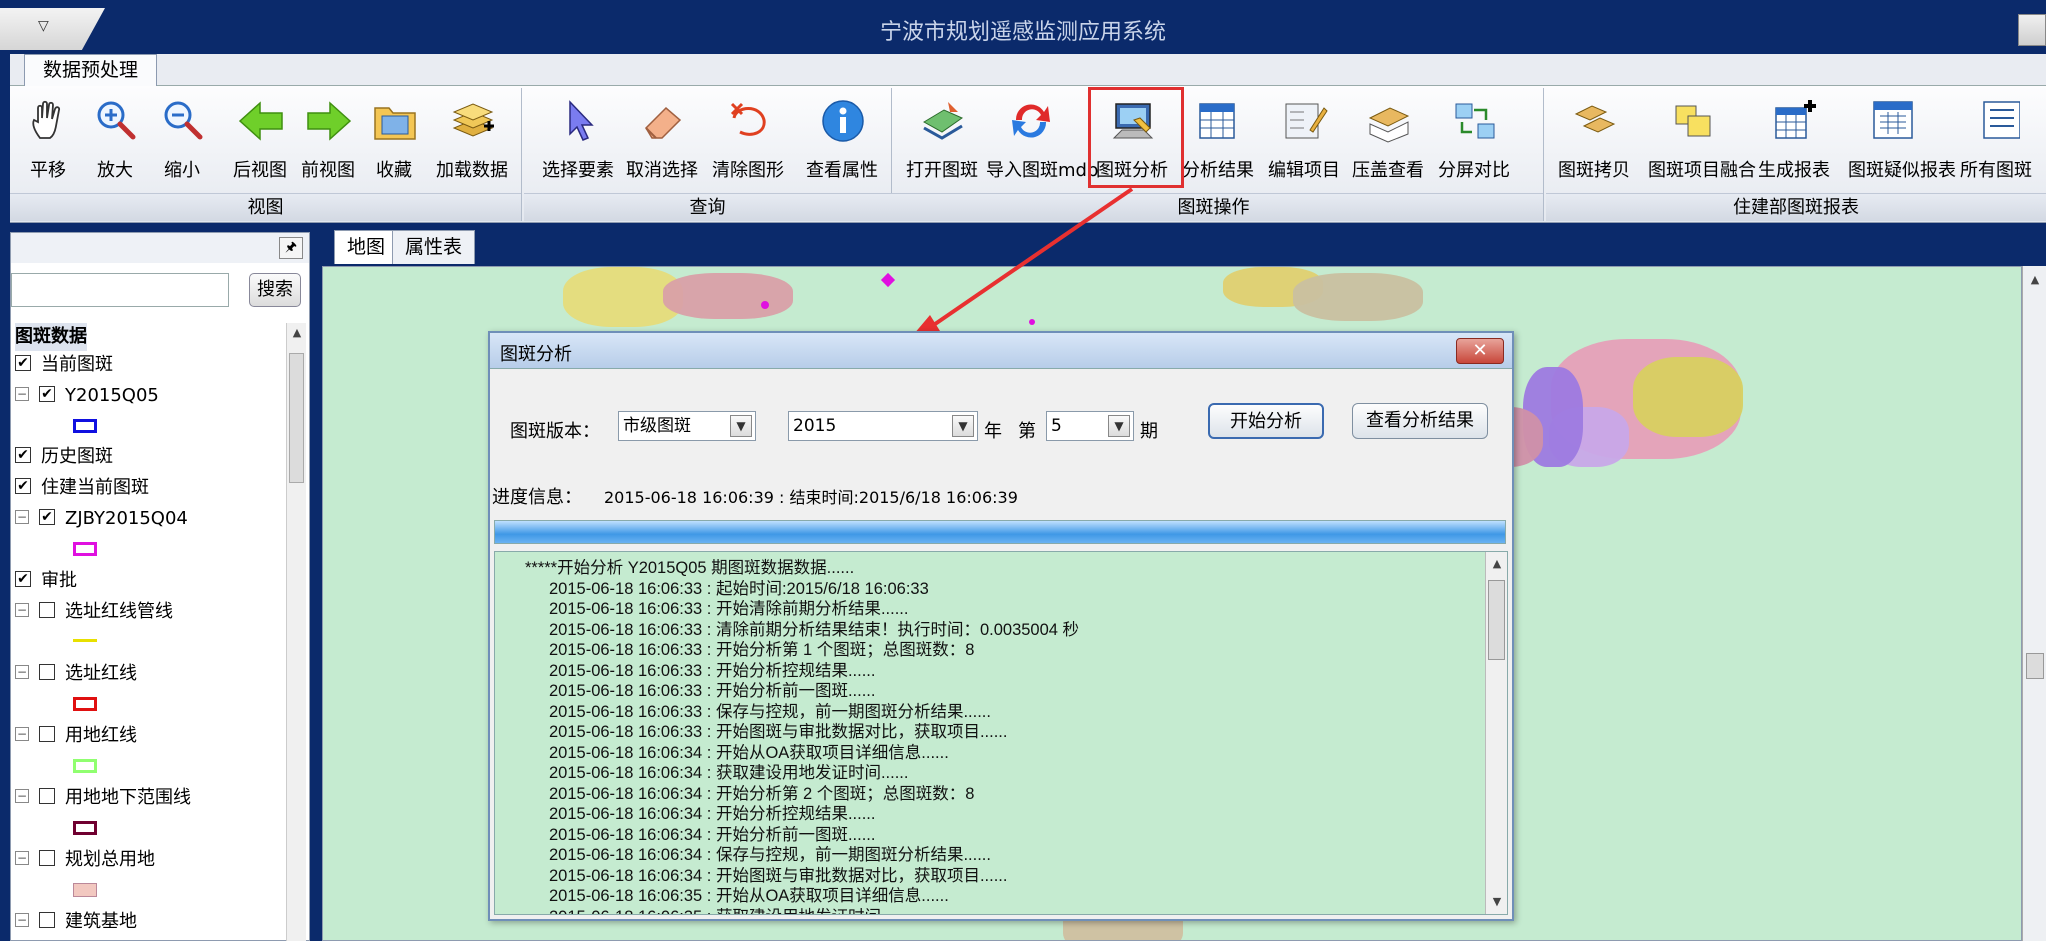 The width and height of the screenshot is (2046, 941). Describe the element at coordinates (1304, 142) in the screenshot. I see `edit-project-button: 编辑项目` at that location.